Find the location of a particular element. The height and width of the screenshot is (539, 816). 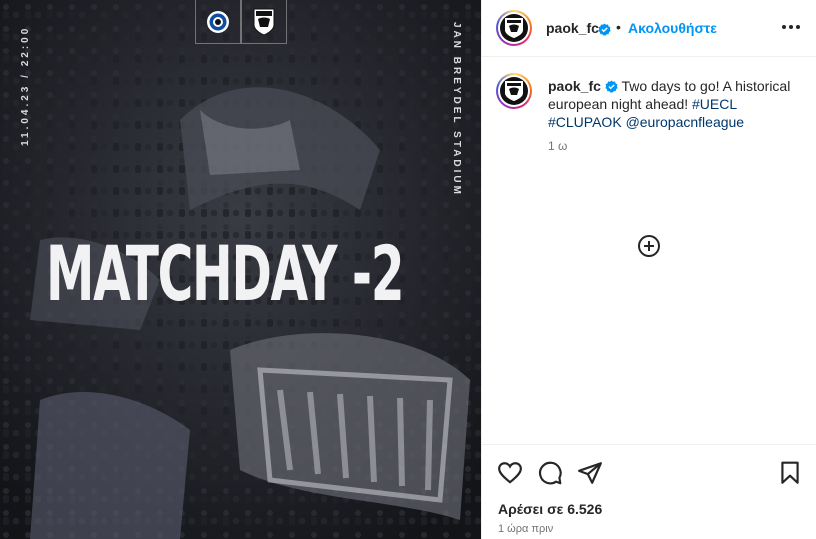

paok-crest is located at coordinates (264, 22).